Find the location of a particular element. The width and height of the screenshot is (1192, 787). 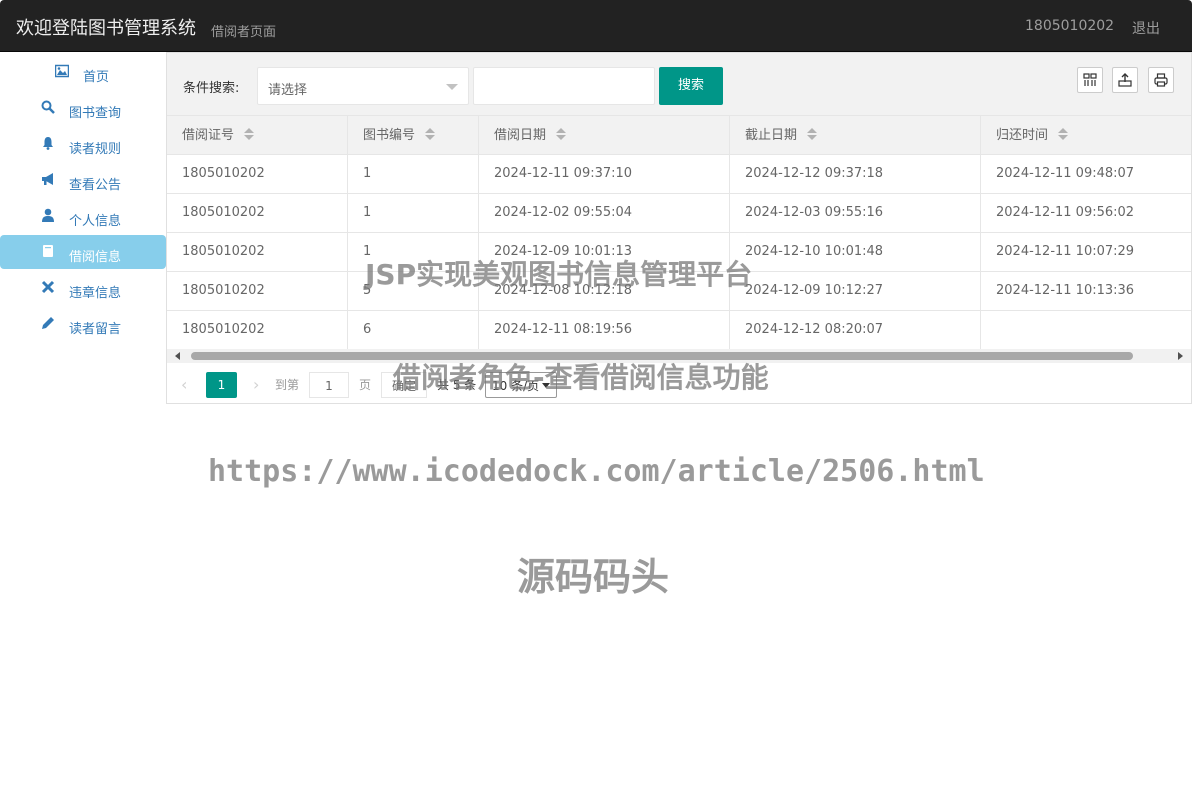

cell-borrow-date: 2024-12-11 08:19:56 is located at coordinates (604, 330).